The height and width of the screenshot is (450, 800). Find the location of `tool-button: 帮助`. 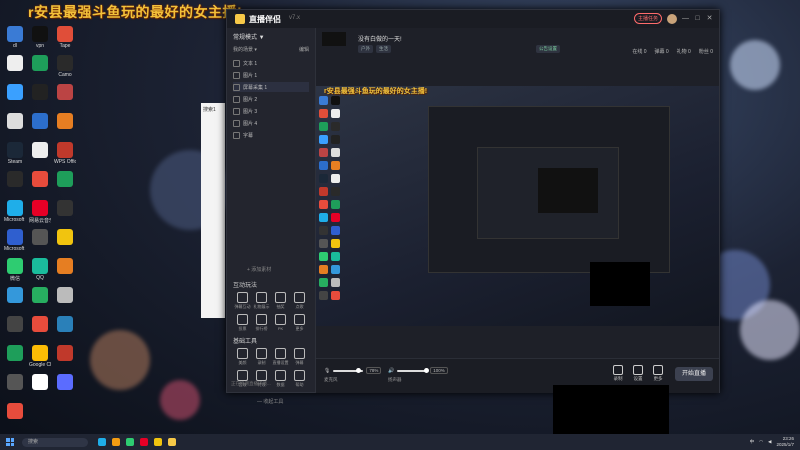

tool-button: 帮助 is located at coordinates (299, 379).